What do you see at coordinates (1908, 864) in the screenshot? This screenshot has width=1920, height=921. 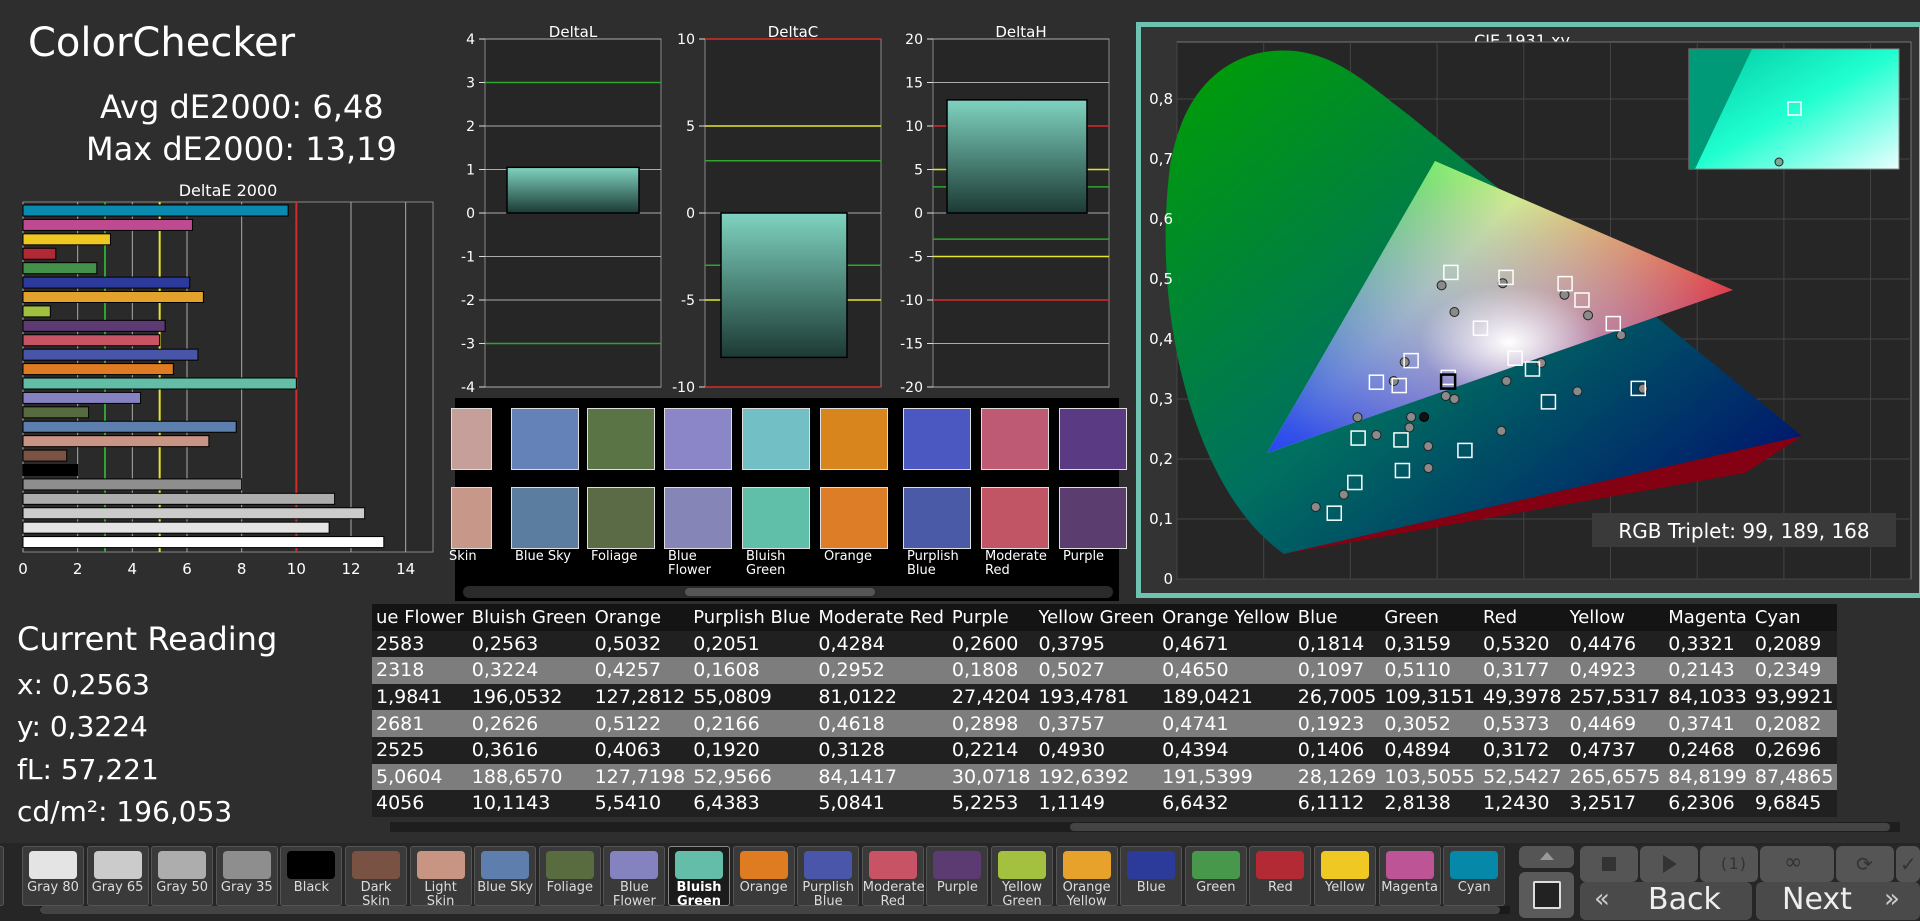 I see `confirm-button: ✓` at bounding box center [1908, 864].